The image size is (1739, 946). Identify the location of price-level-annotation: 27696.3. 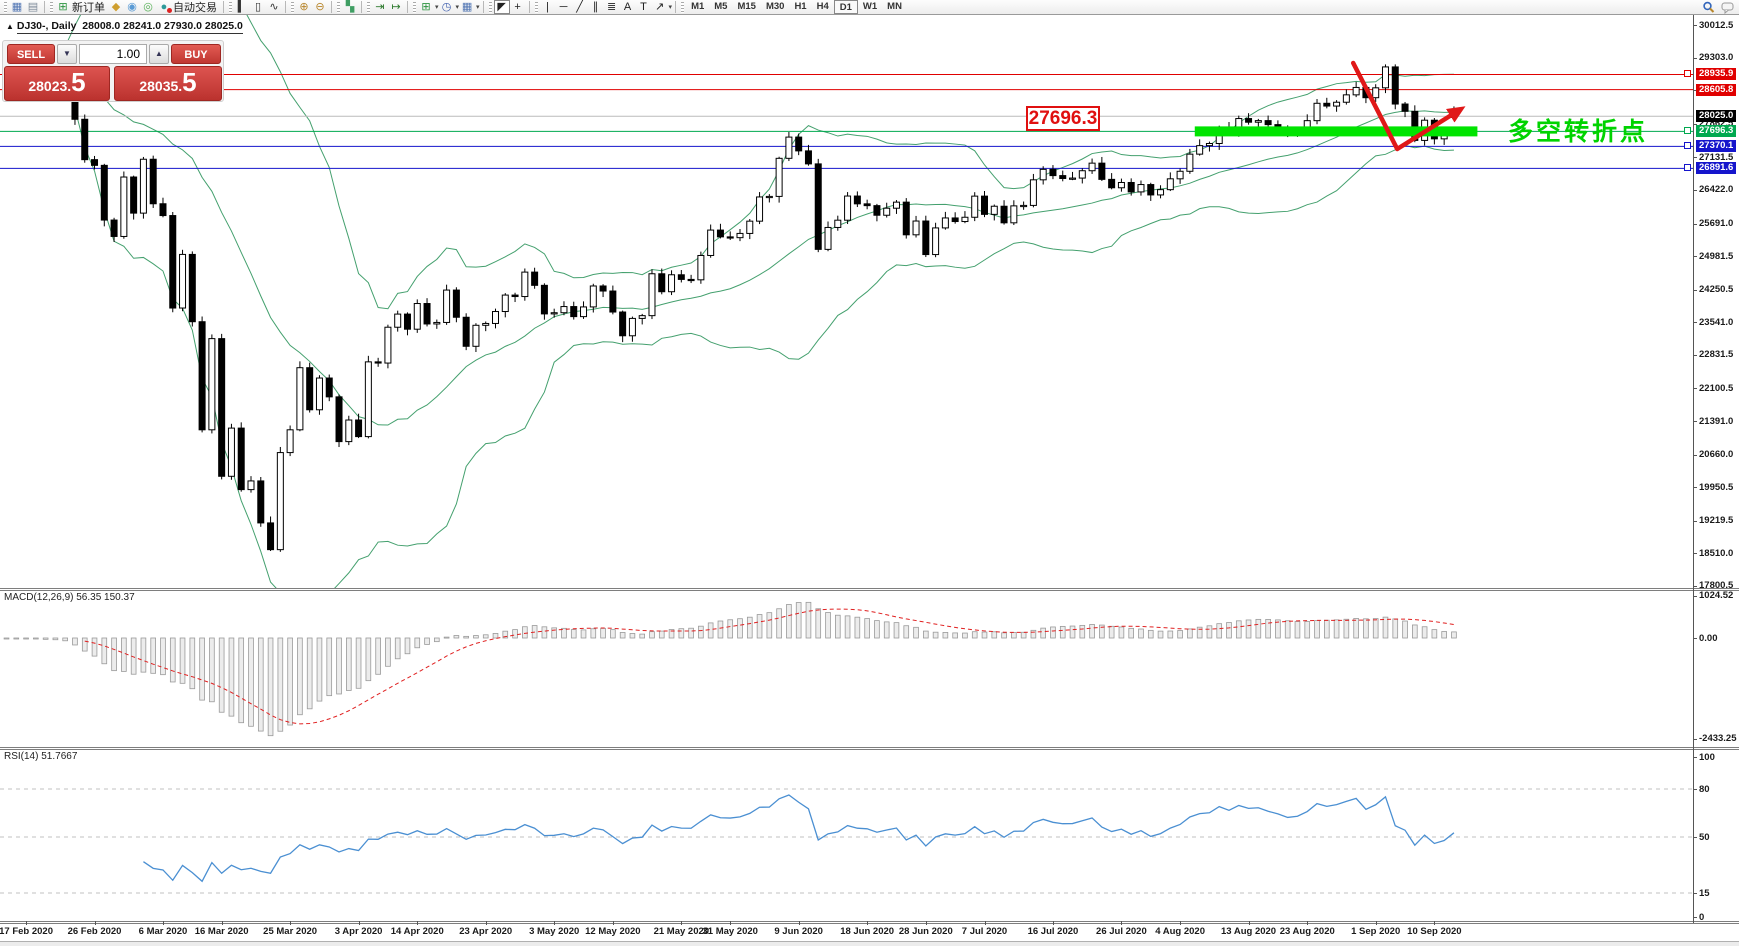
(1063, 118).